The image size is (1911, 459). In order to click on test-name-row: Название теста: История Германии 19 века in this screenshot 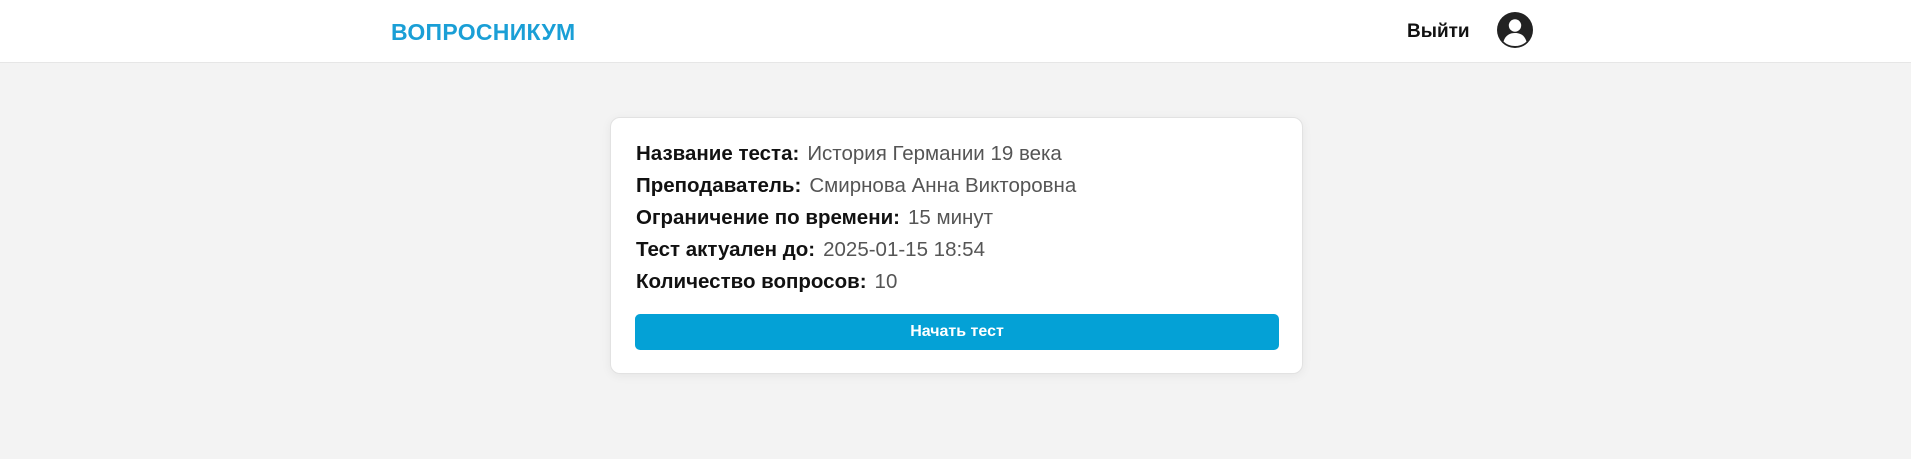, I will do `click(849, 154)`.